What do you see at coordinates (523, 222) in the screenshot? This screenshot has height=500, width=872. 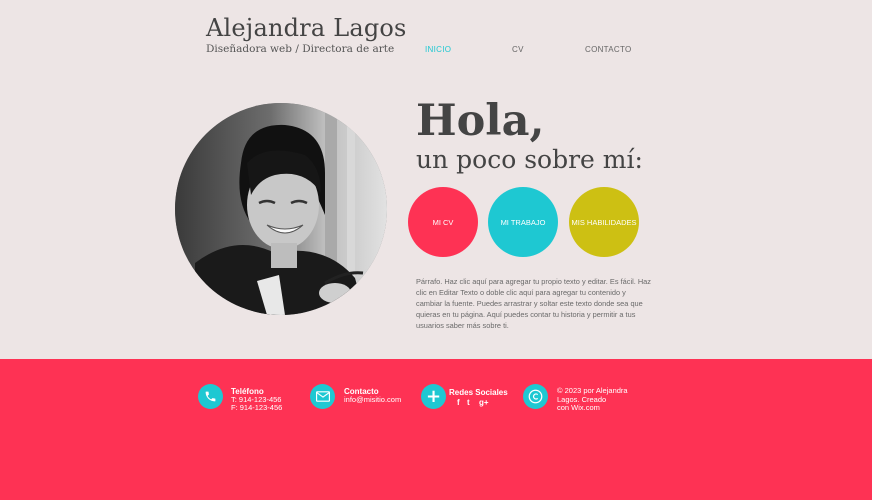 I see `mi-trabajo-button: MI TRABAJO` at bounding box center [523, 222].